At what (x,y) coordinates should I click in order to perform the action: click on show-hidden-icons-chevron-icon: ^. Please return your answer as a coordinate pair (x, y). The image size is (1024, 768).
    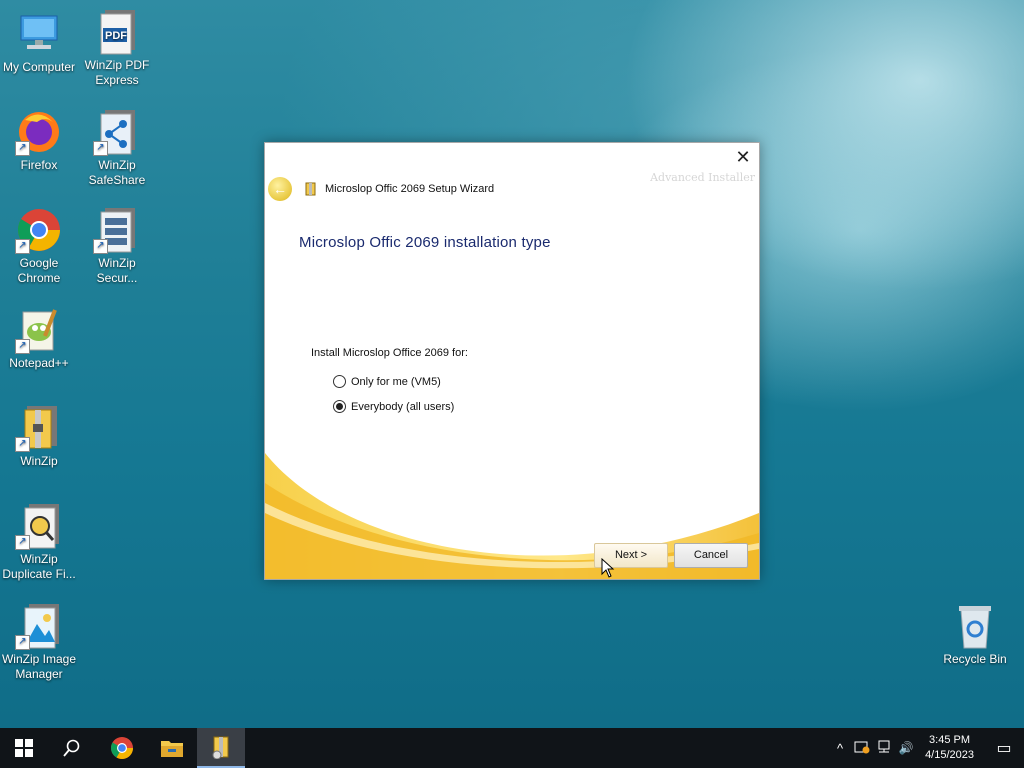
    Looking at the image, I should click on (840, 748).